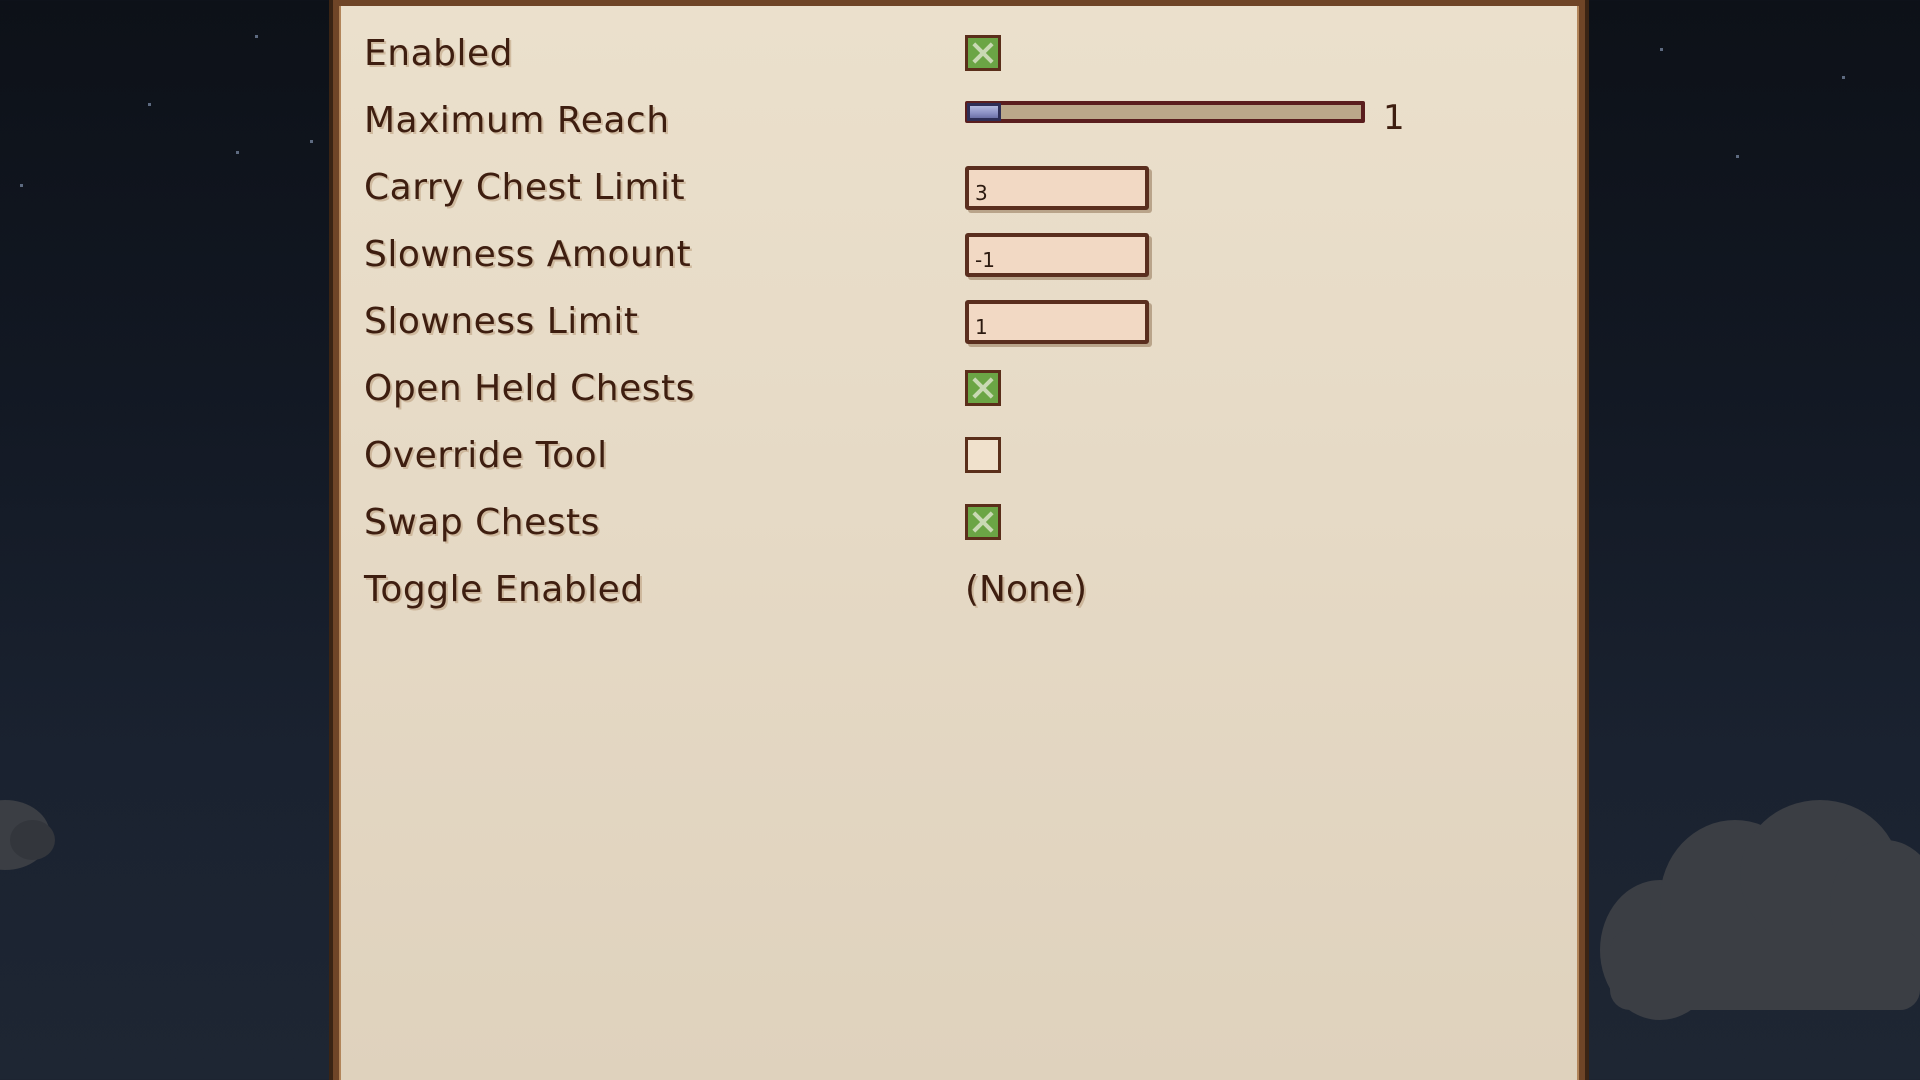 Image resolution: width=1920 pixels, height=1080 pixels. I want to click on setting-row-override-tool: Override Tool, so click(959, 458).